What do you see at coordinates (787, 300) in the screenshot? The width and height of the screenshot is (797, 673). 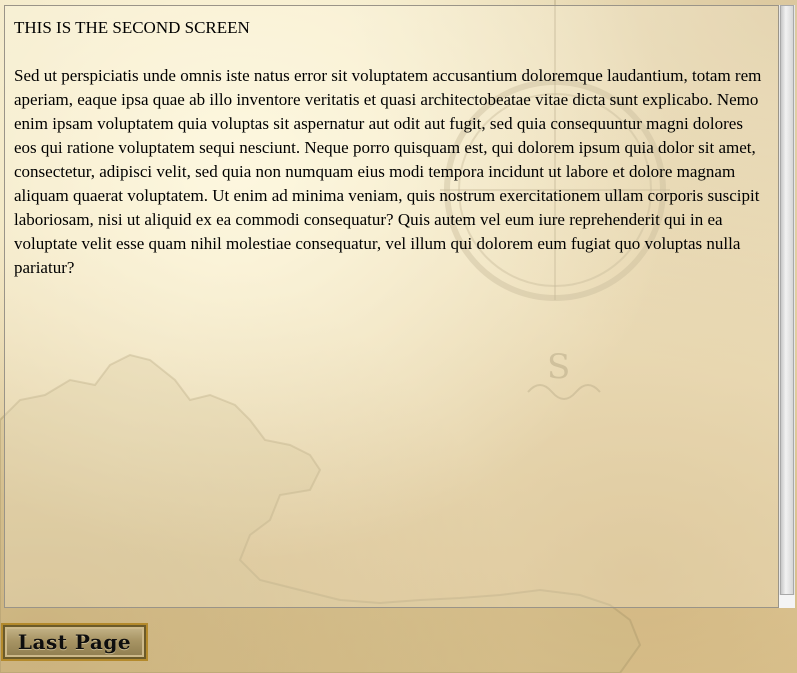 I see `scrollbar-thumb` at bounding box center [787, 300].